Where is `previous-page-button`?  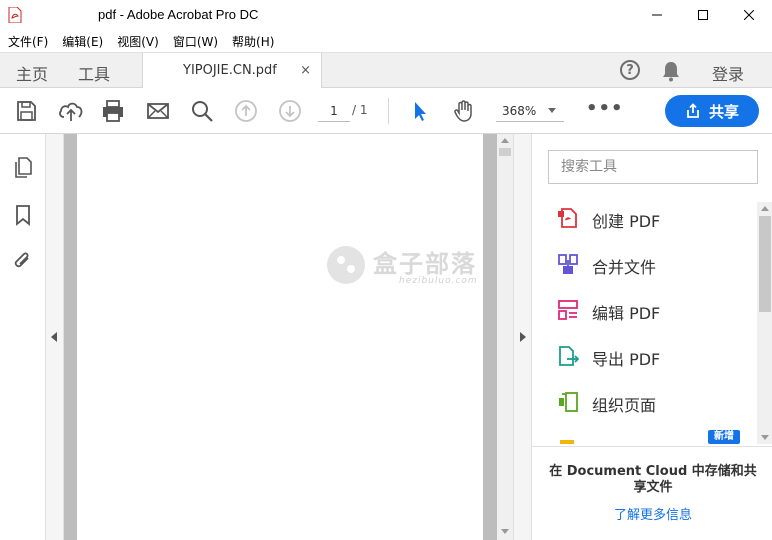 previous-page-button is located at coordinates (246, 111).